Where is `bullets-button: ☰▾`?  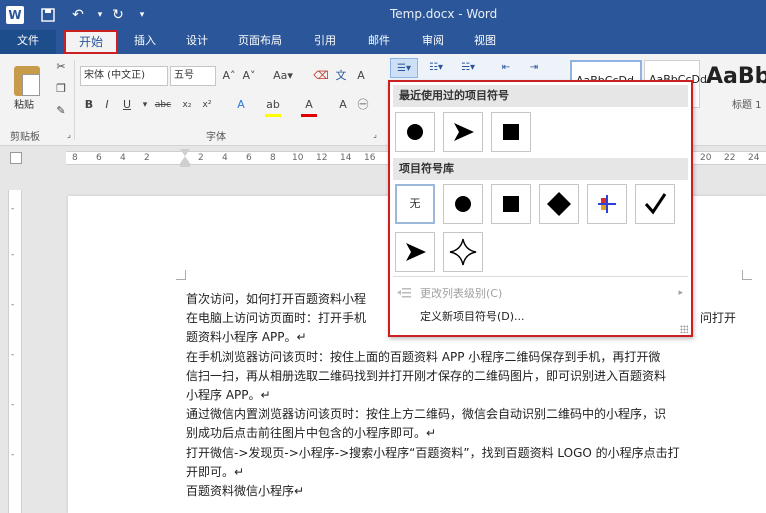
bullets-button: ☰▾ is located at coordinates (404, 68).